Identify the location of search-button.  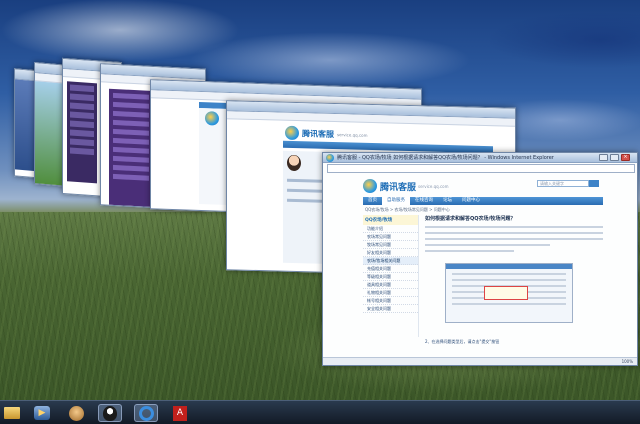
(594, 183).